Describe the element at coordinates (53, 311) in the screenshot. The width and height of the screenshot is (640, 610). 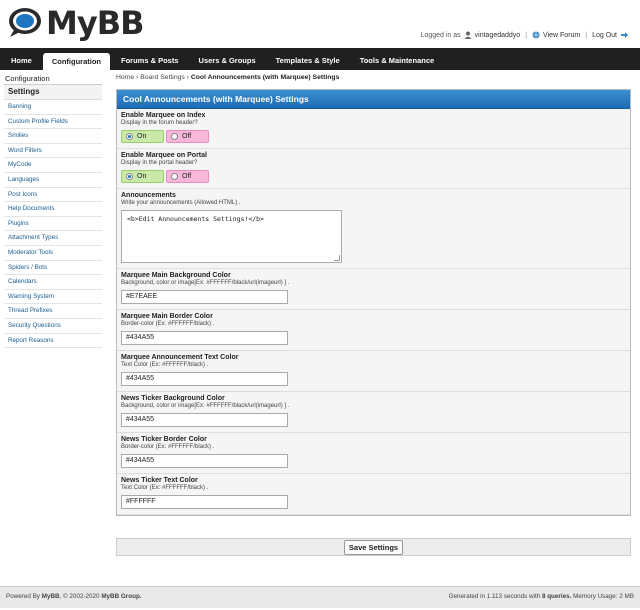
I see `sidebar-item-thread-prefixes: Thread Prefixes` at that location.